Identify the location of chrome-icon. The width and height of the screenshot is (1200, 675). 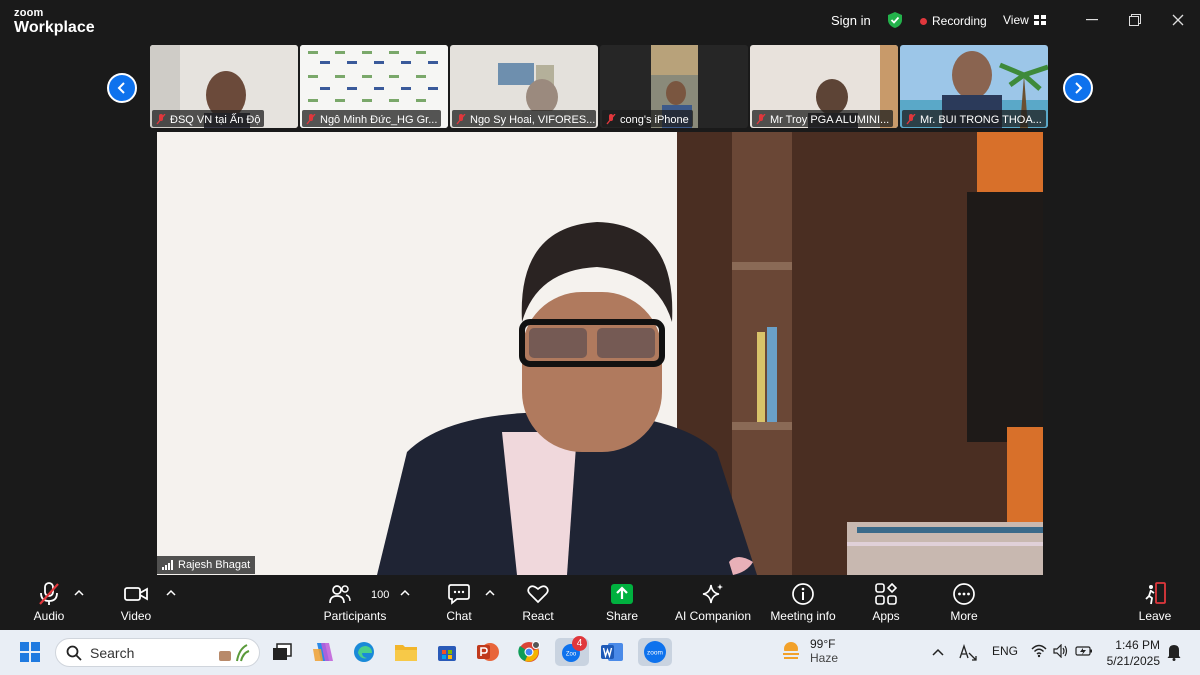
(529, 651).